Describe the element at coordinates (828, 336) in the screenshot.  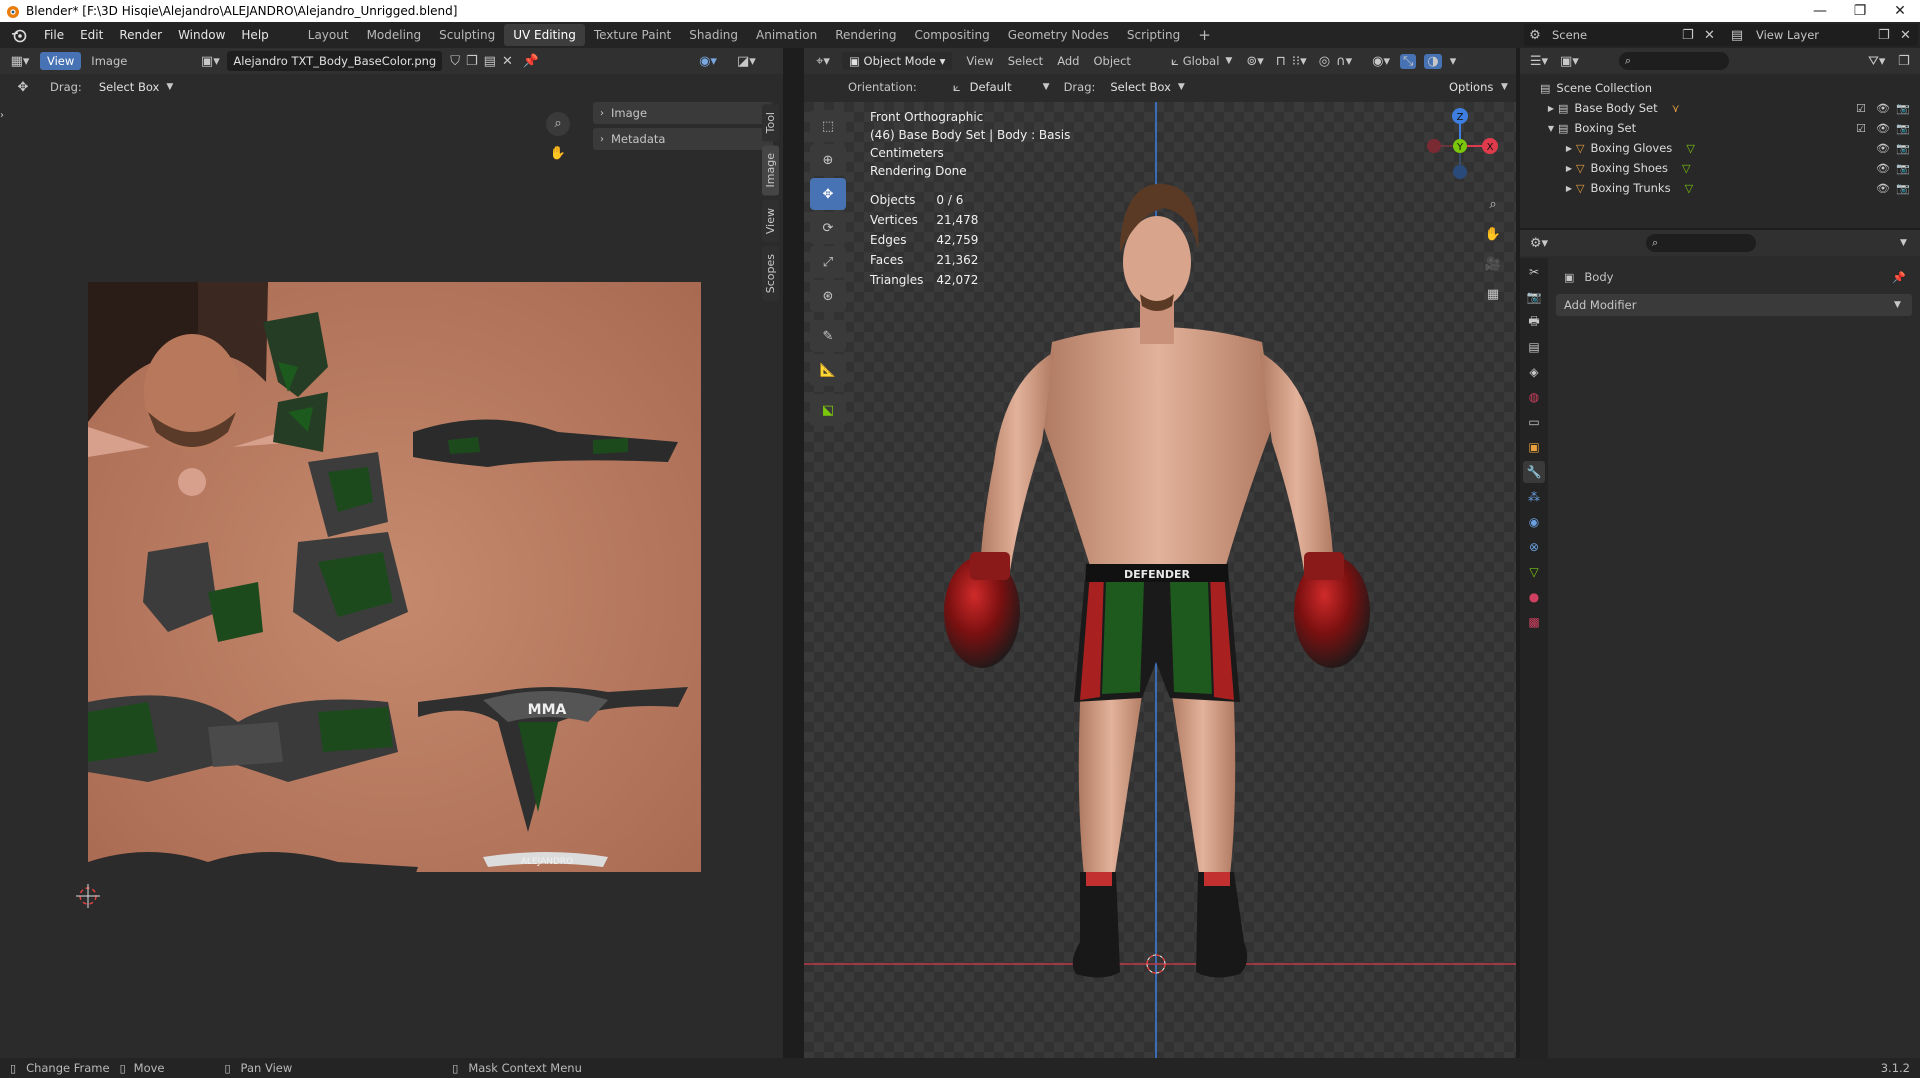
I see `annotate-tool: ✎` at that location.